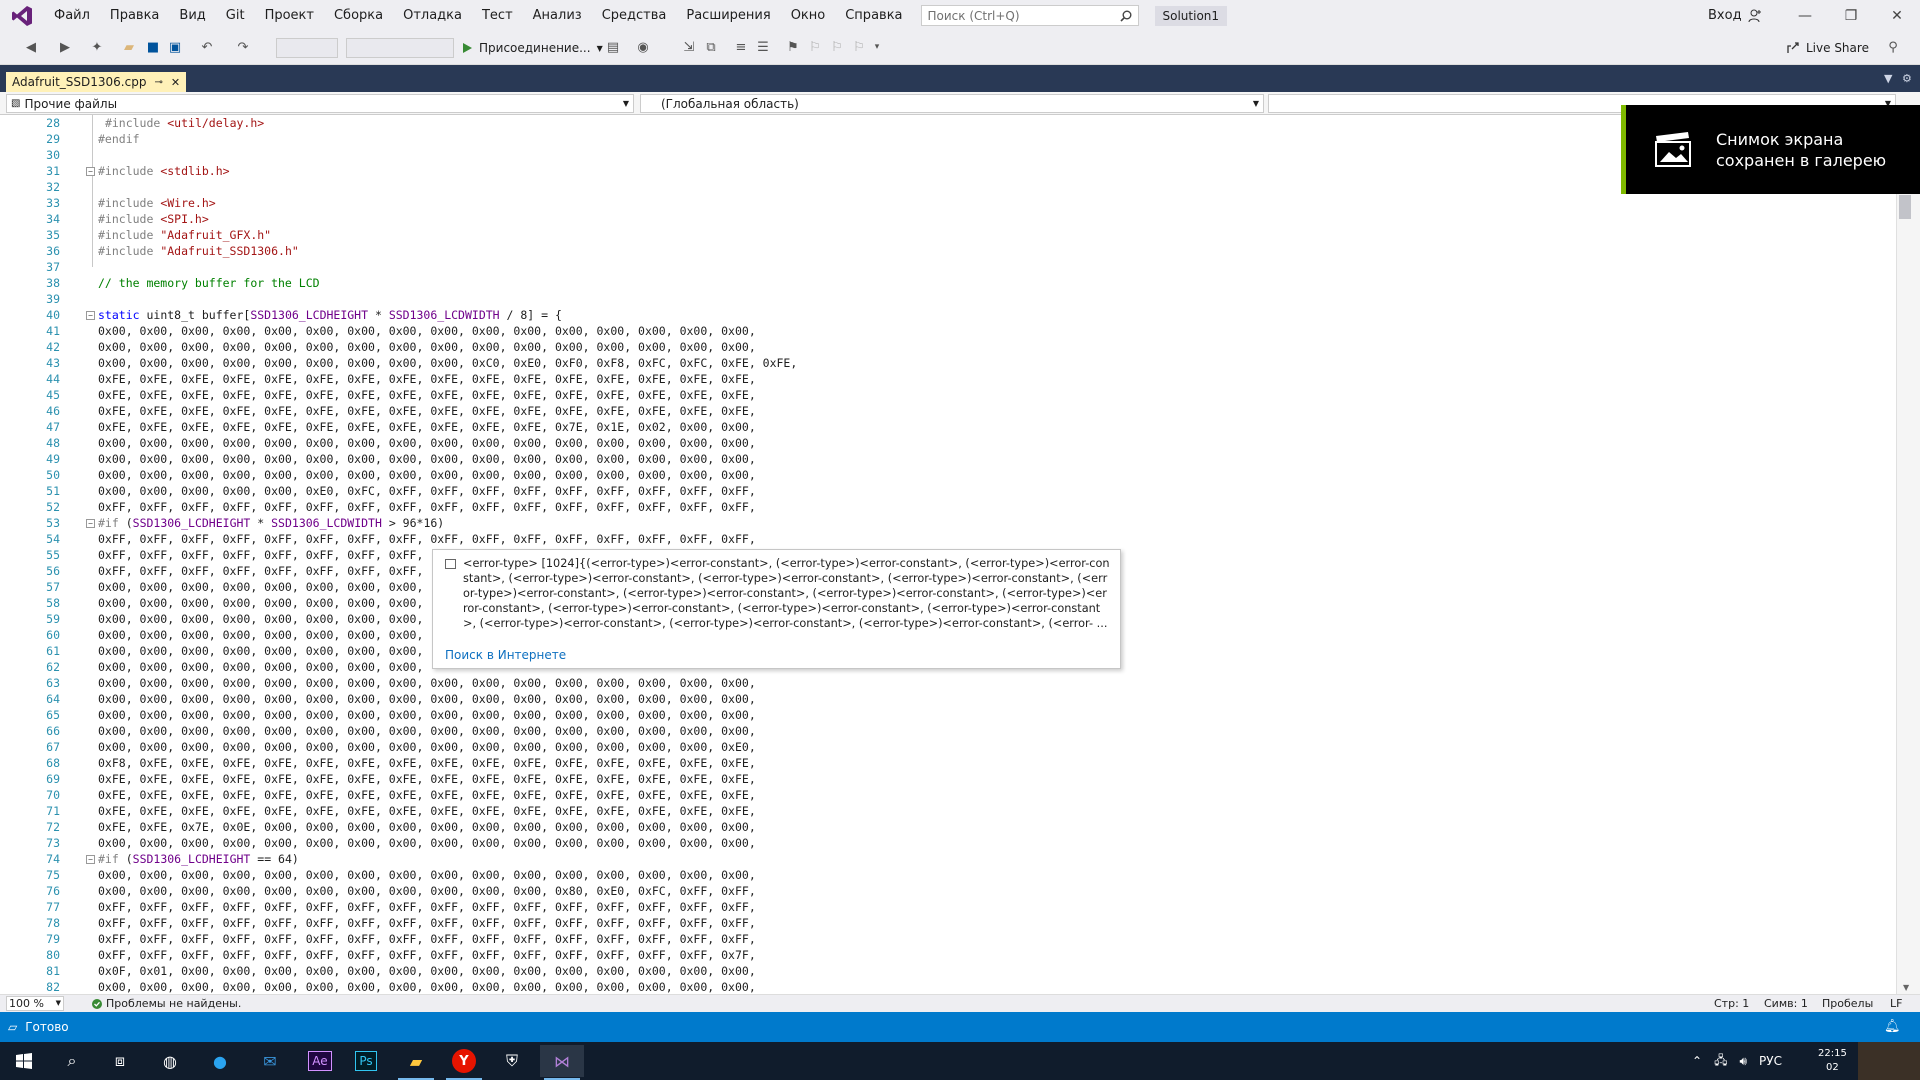  Describe the element at coordinates (320, 103) in the screenshot. I see `project-dropdown: ▧ Прочие файлы ▼` at that location.